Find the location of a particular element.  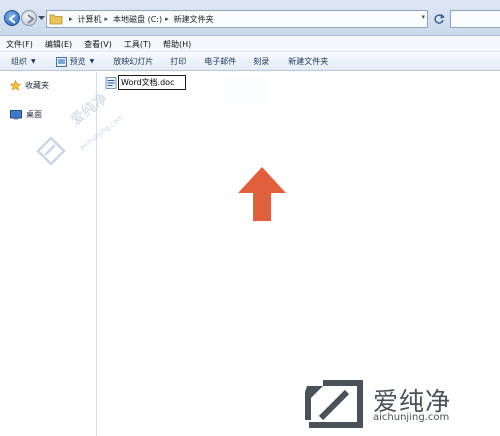

menu-tools: 工具(T) is located at coordinates (137, 44).